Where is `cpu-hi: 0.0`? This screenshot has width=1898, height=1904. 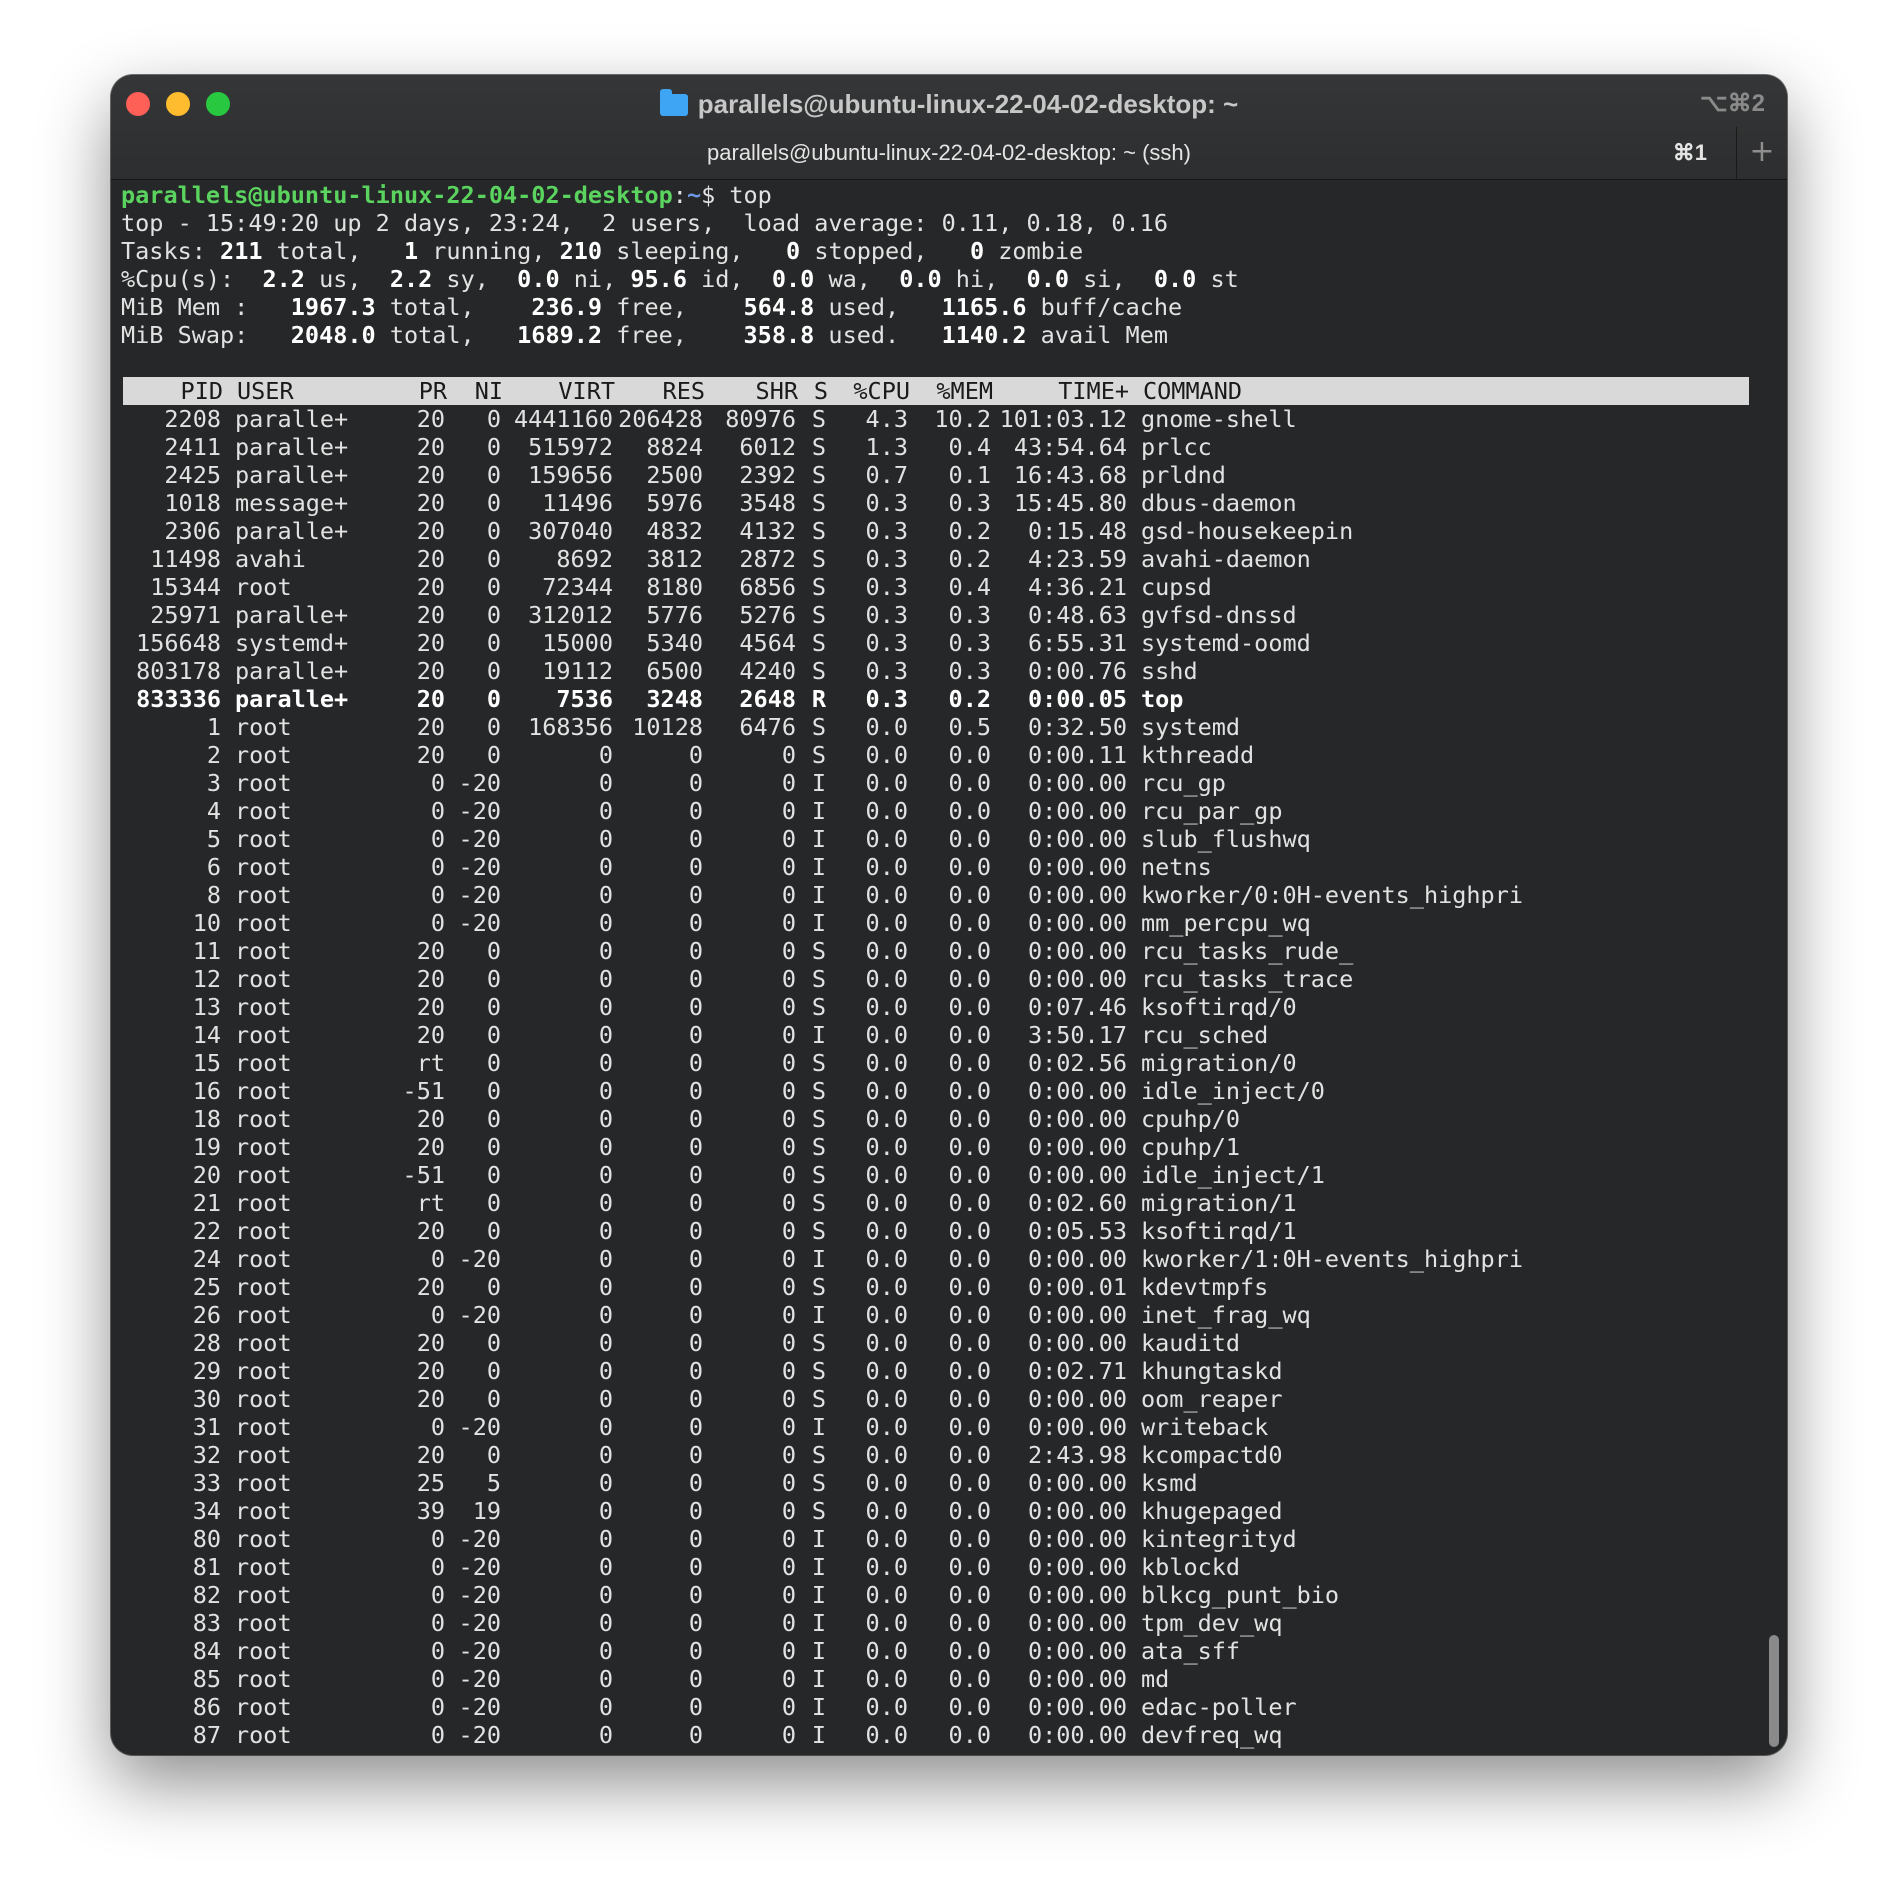 cpu-hi: 0.0 is located at coordinates (920, 279).